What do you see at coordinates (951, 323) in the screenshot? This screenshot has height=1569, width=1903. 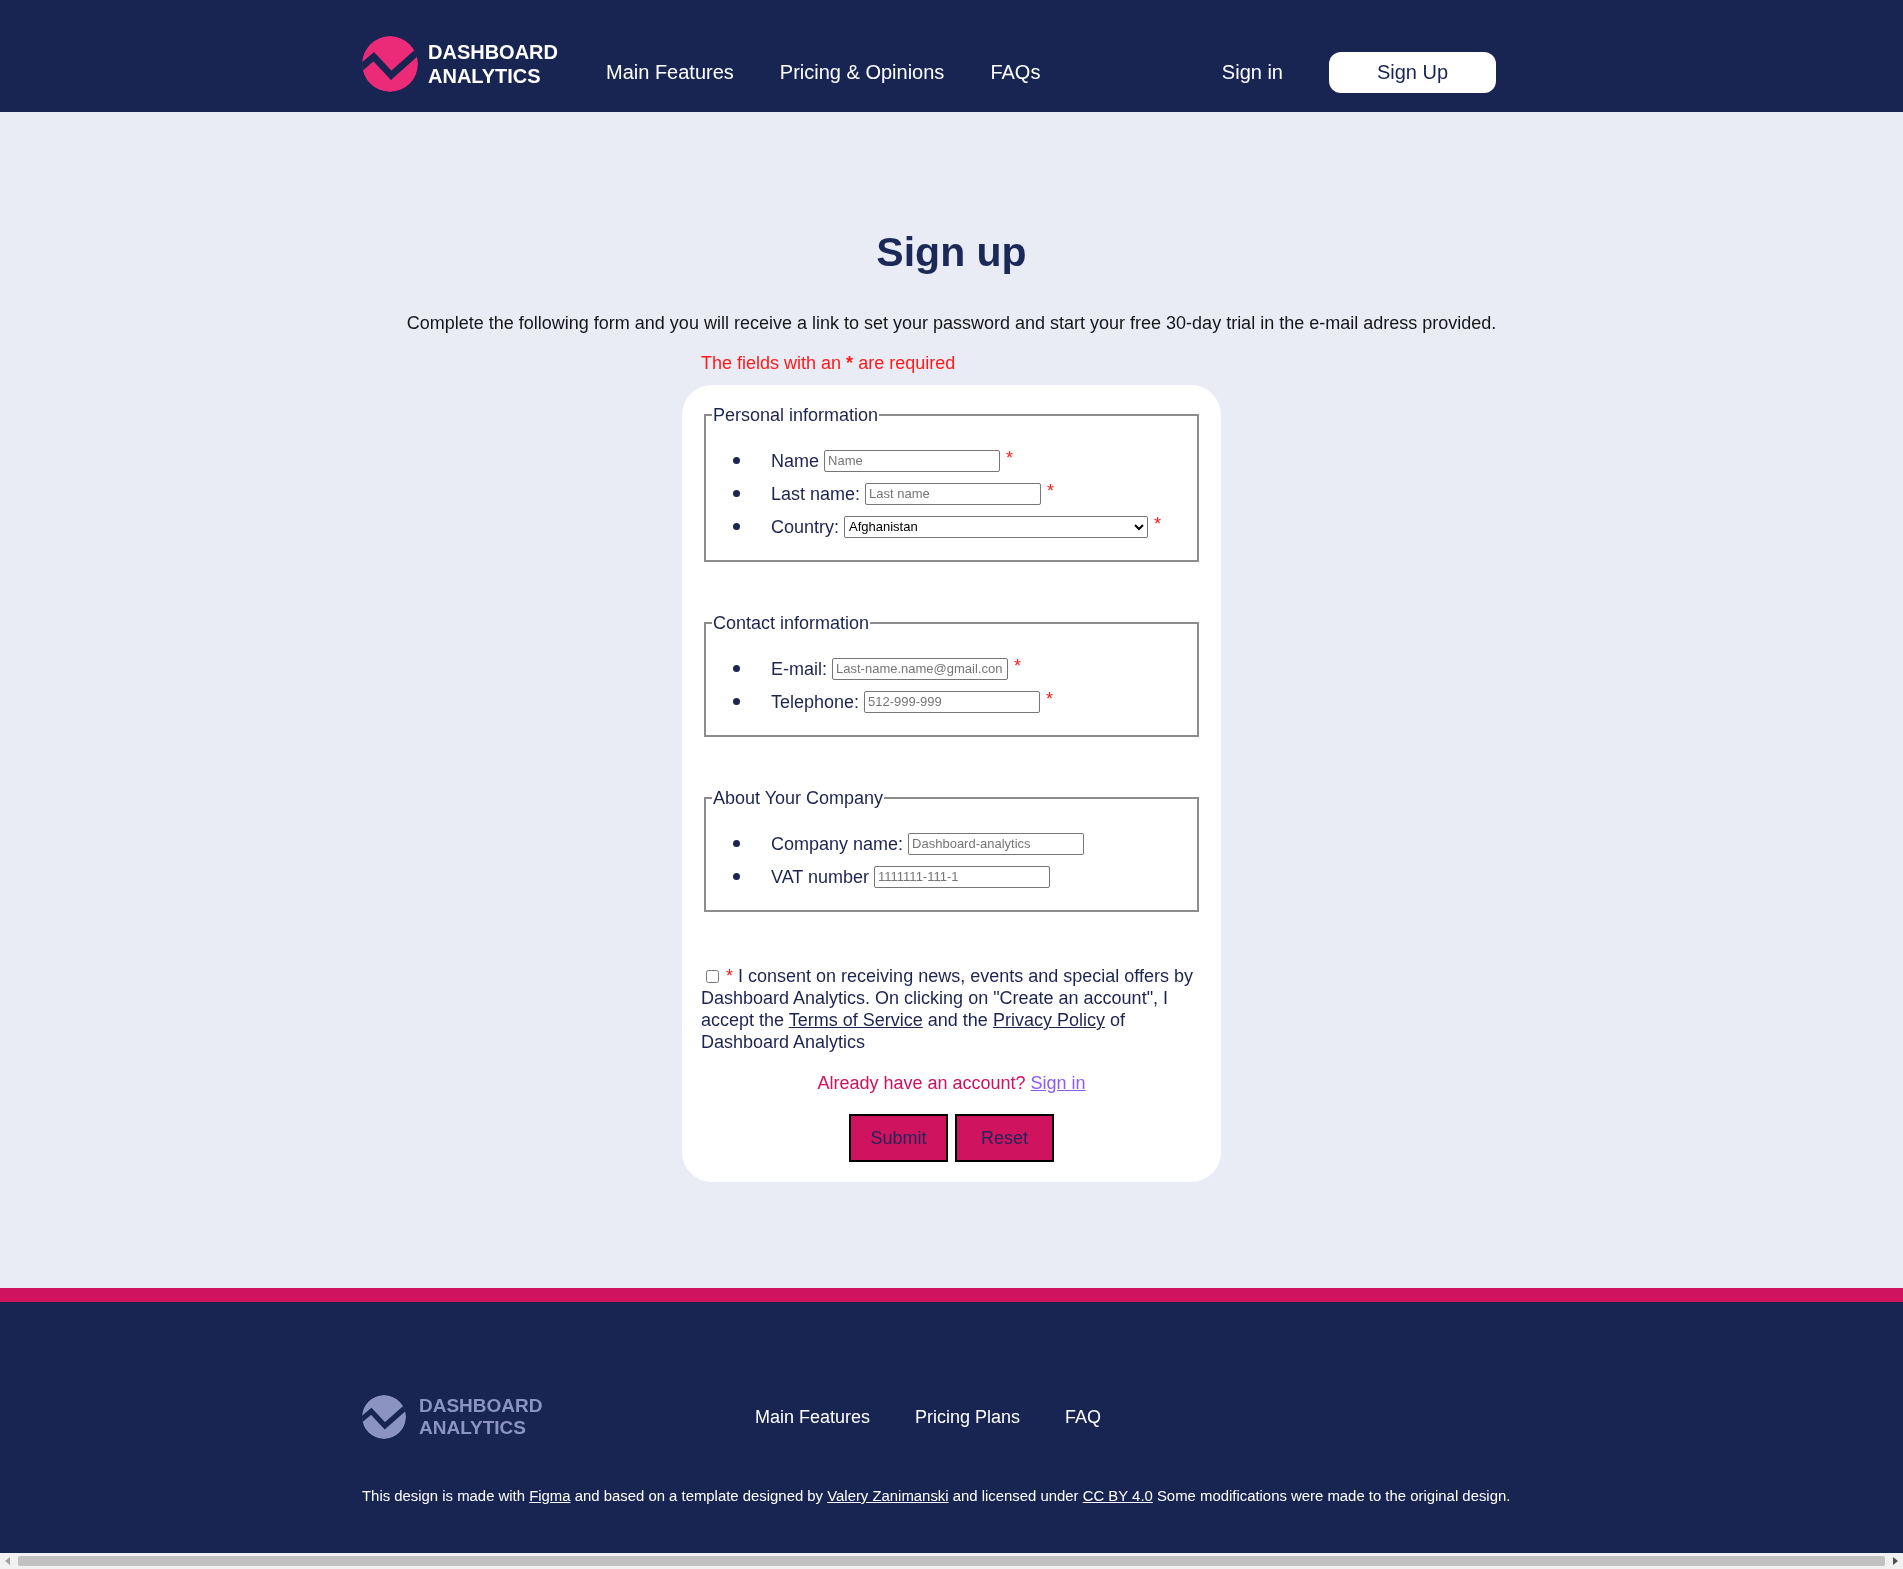 I see `intro-text: Complete the following form and you will receive a link to set your password and start your free 30-day trial in the e-mail adress provided.` at bounding box center [951, 323].